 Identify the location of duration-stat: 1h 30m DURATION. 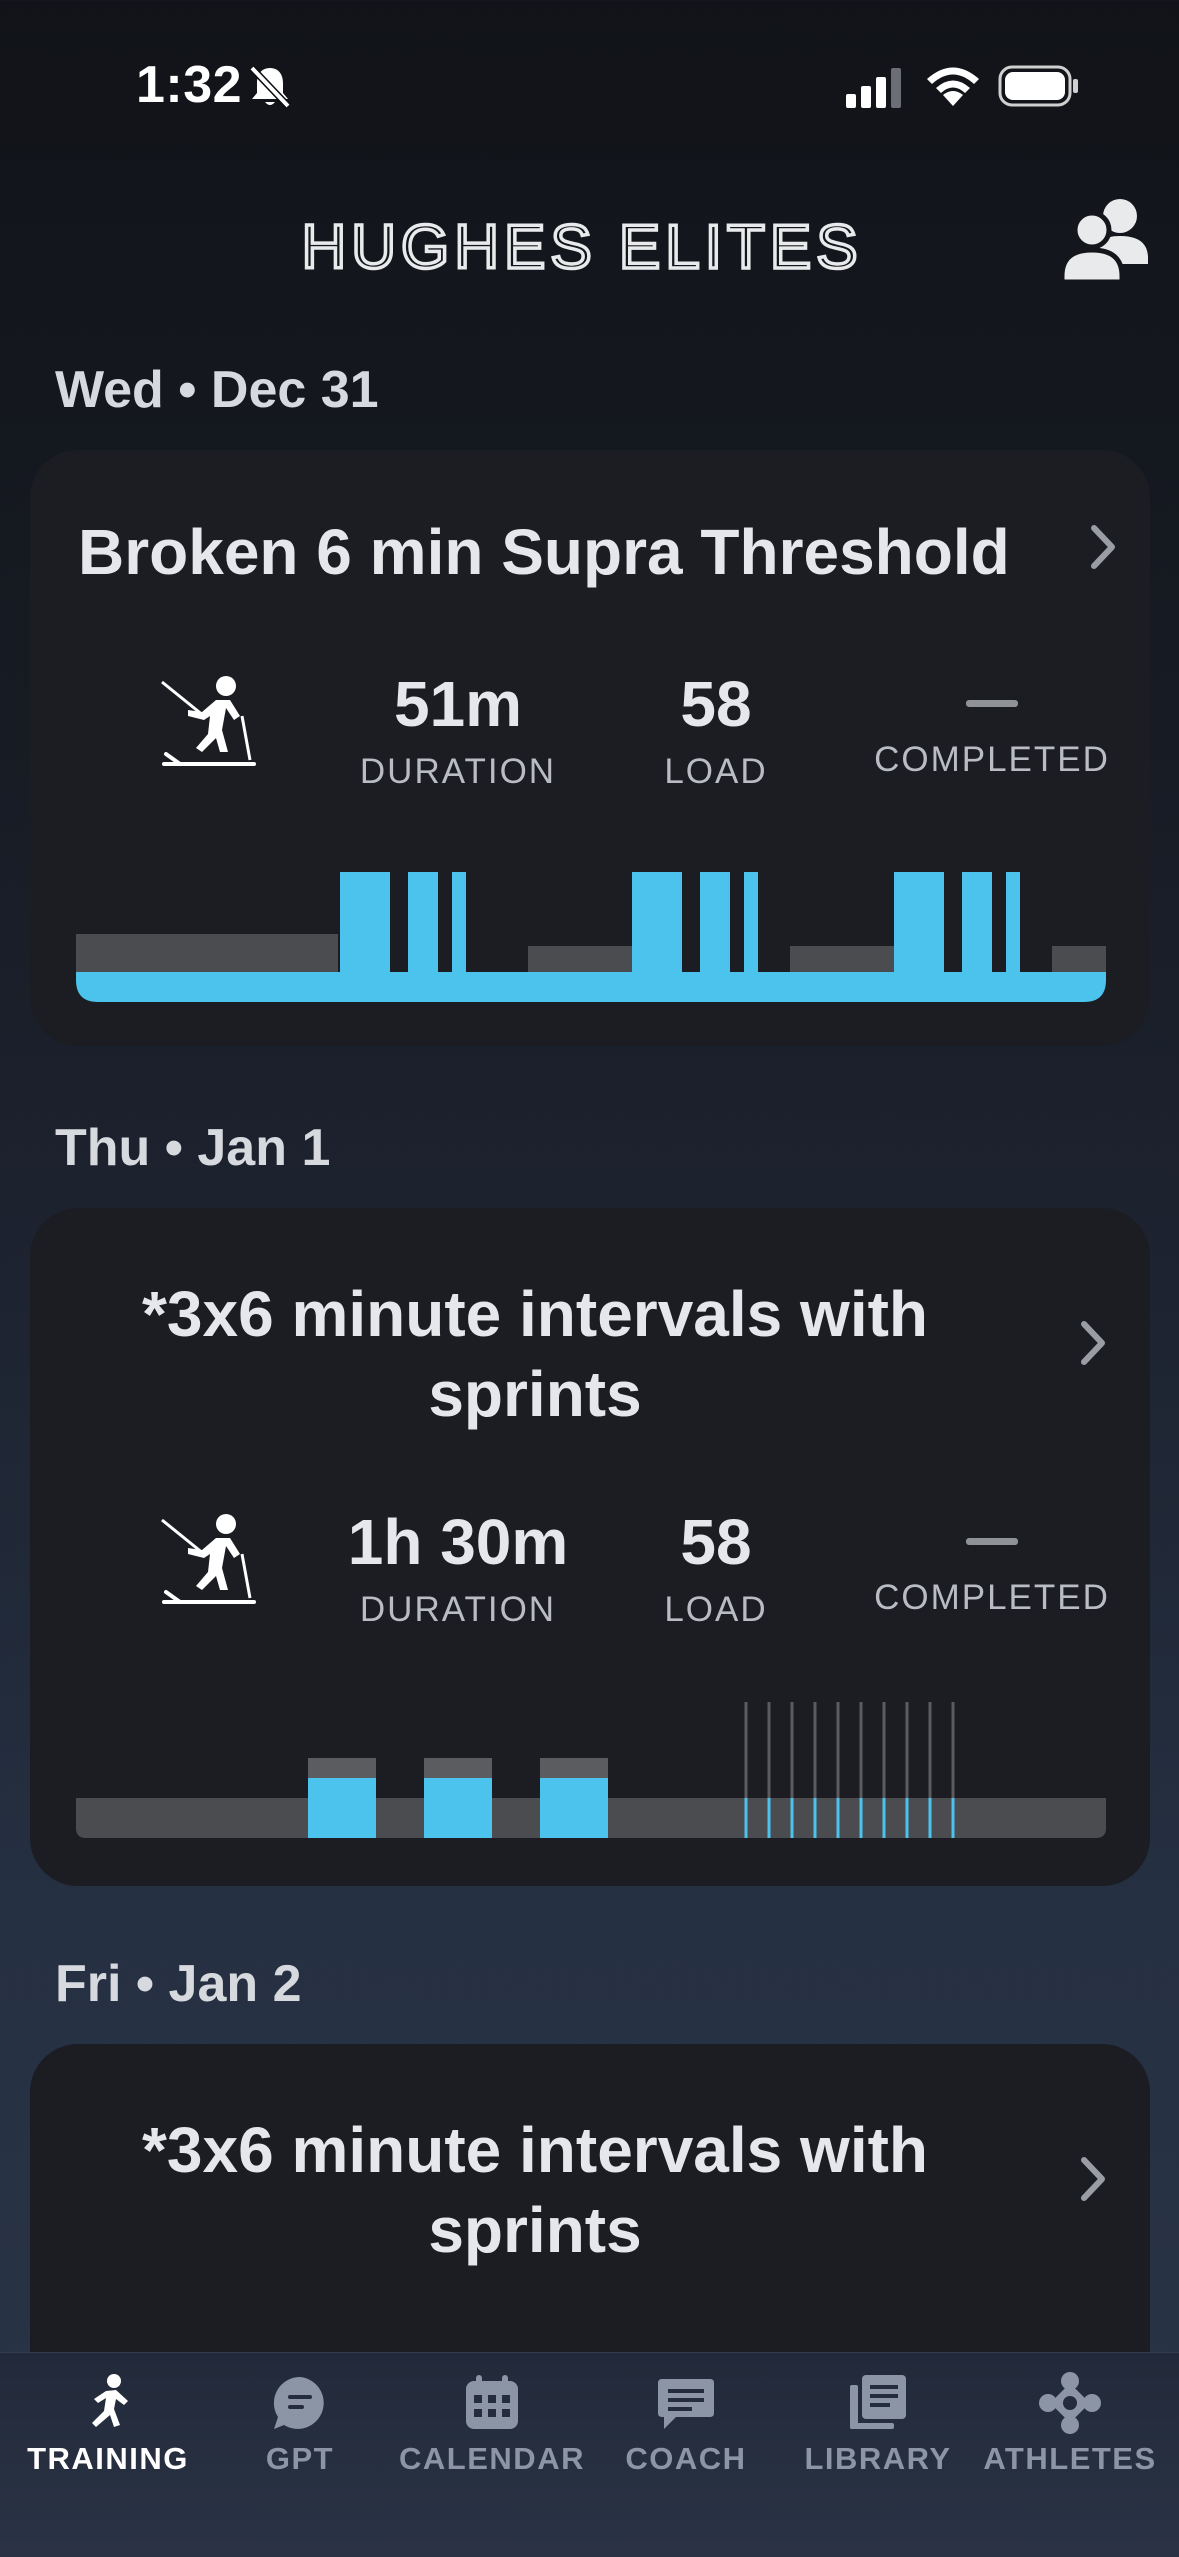
(458, 1568).